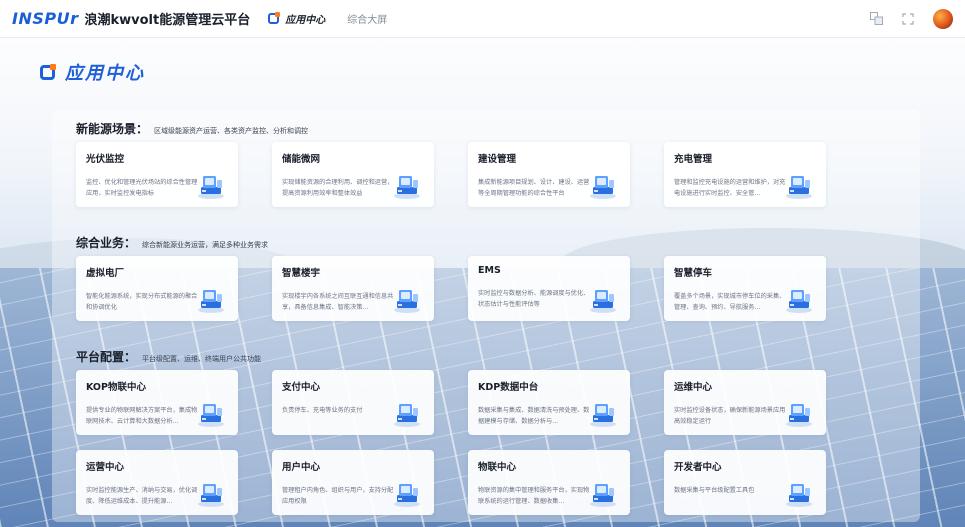 This screenshot has width=965, height=527. I want to click on card-title: 虚拟电厂, so click(105, 273).